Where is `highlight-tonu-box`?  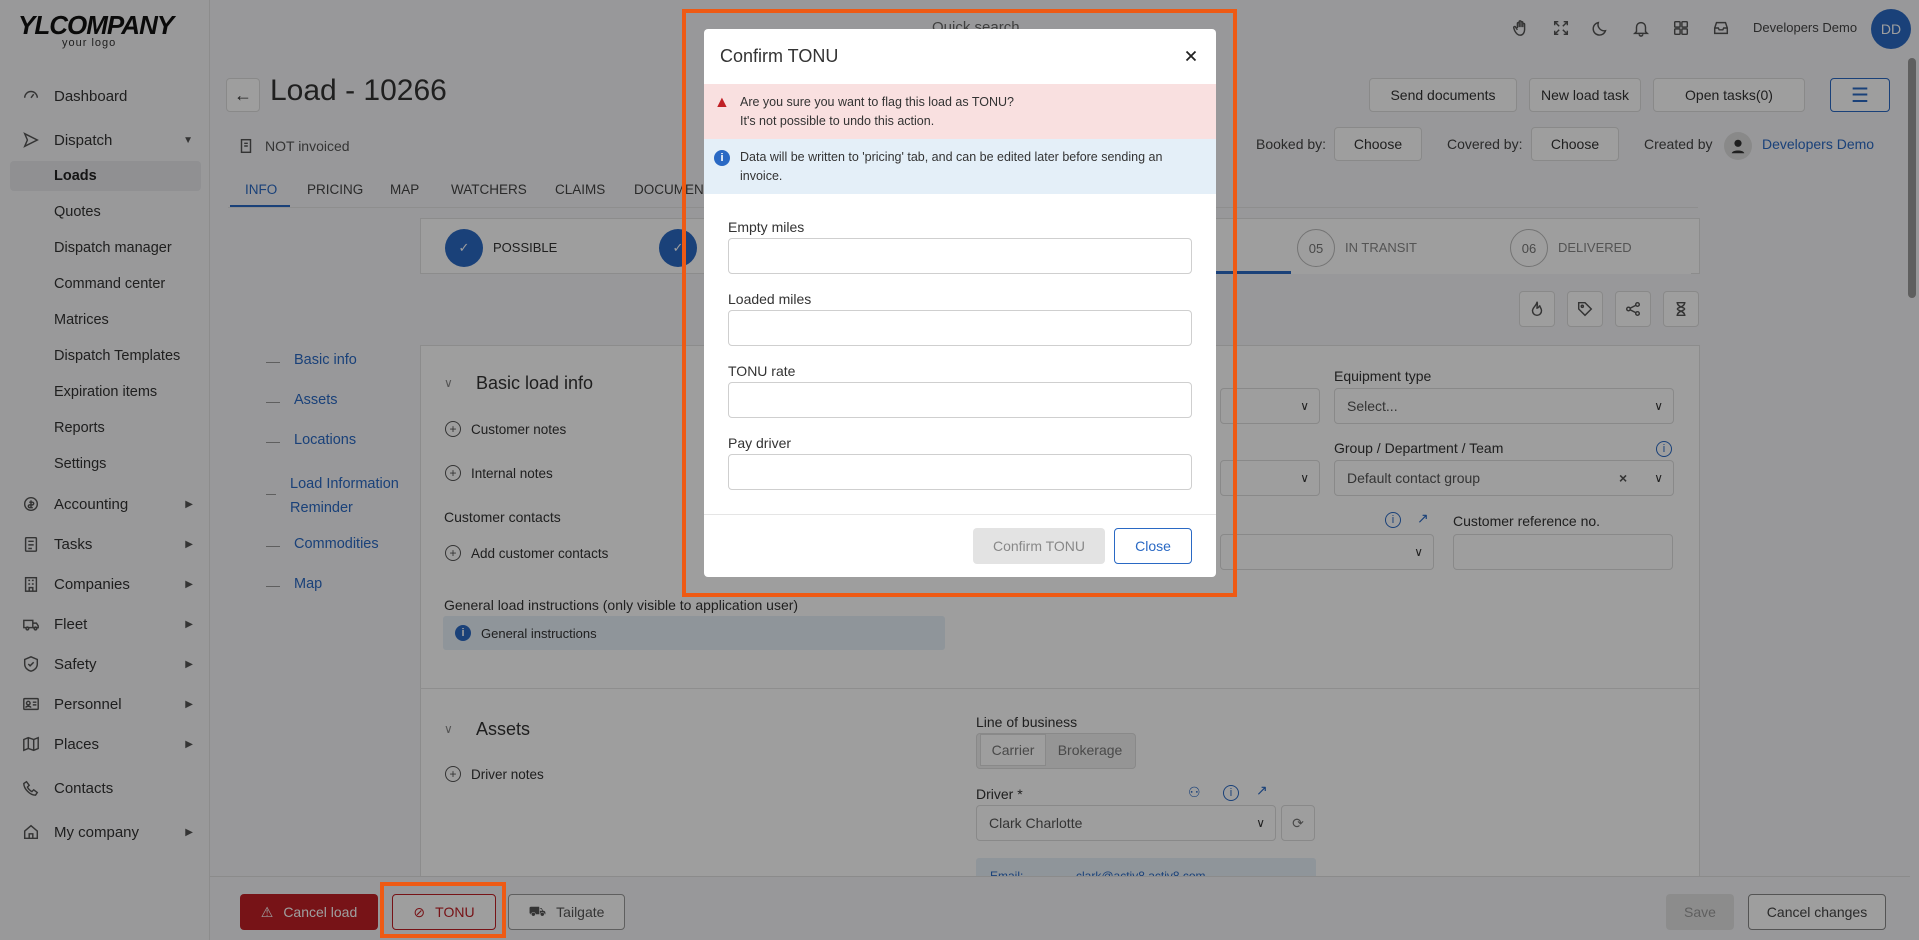
highlight-tonu-box is located at coordinates (443, 910).